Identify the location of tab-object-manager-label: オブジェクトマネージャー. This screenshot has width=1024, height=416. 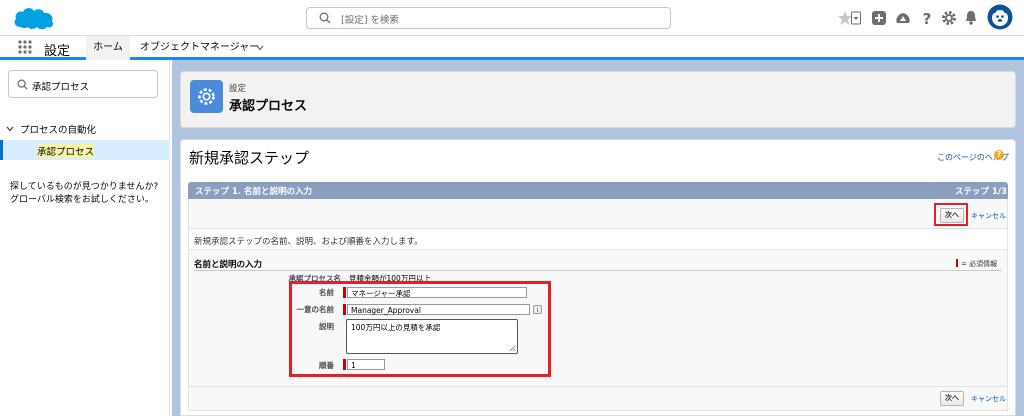
(200, 47).